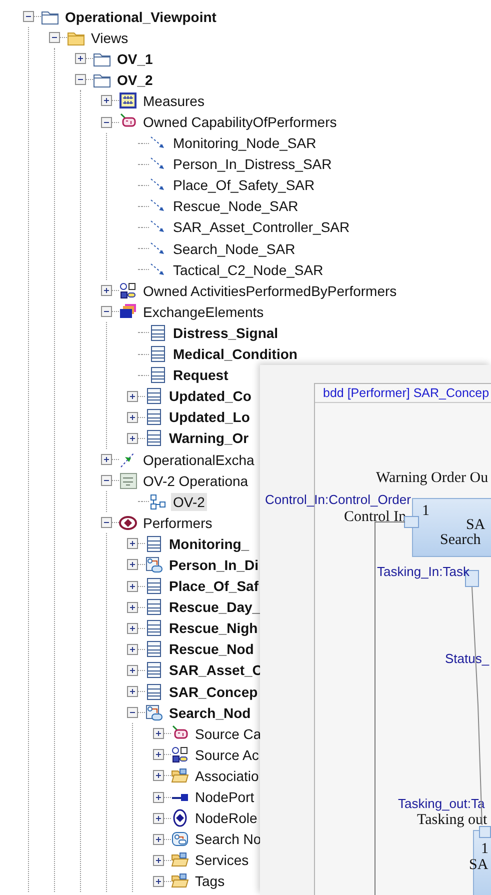 The width and height of the screenshot is (491, 895). I want to click on tree-item: Owned CapabilityOfPerformers, so click(240, 122).